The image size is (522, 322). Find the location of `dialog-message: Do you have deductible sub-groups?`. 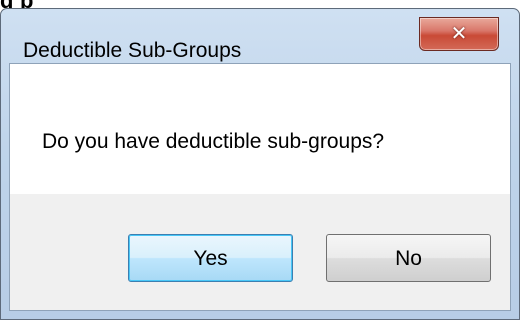

dialog-message: Do you have deductible sub-groups? is located at coordinates (213, 141).